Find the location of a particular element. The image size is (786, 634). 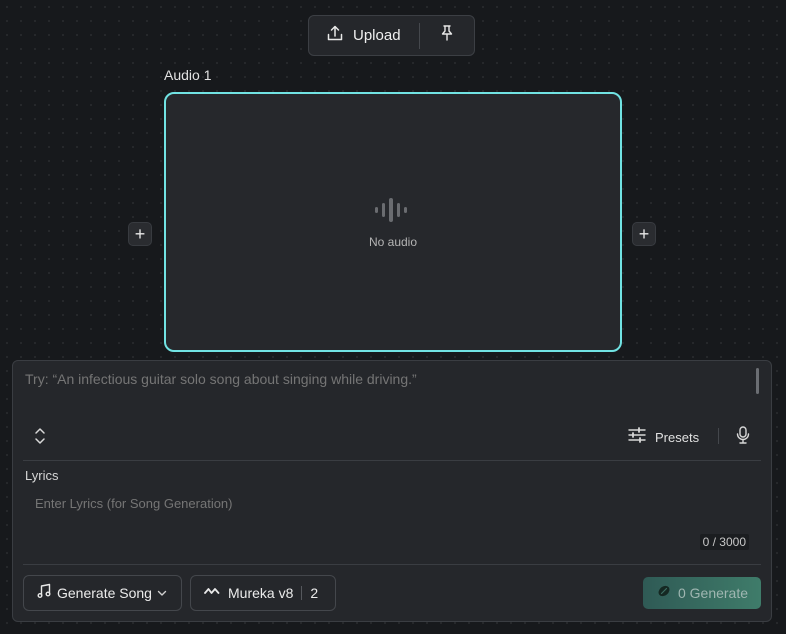

expand-icon is located at coordinates (40, 438).